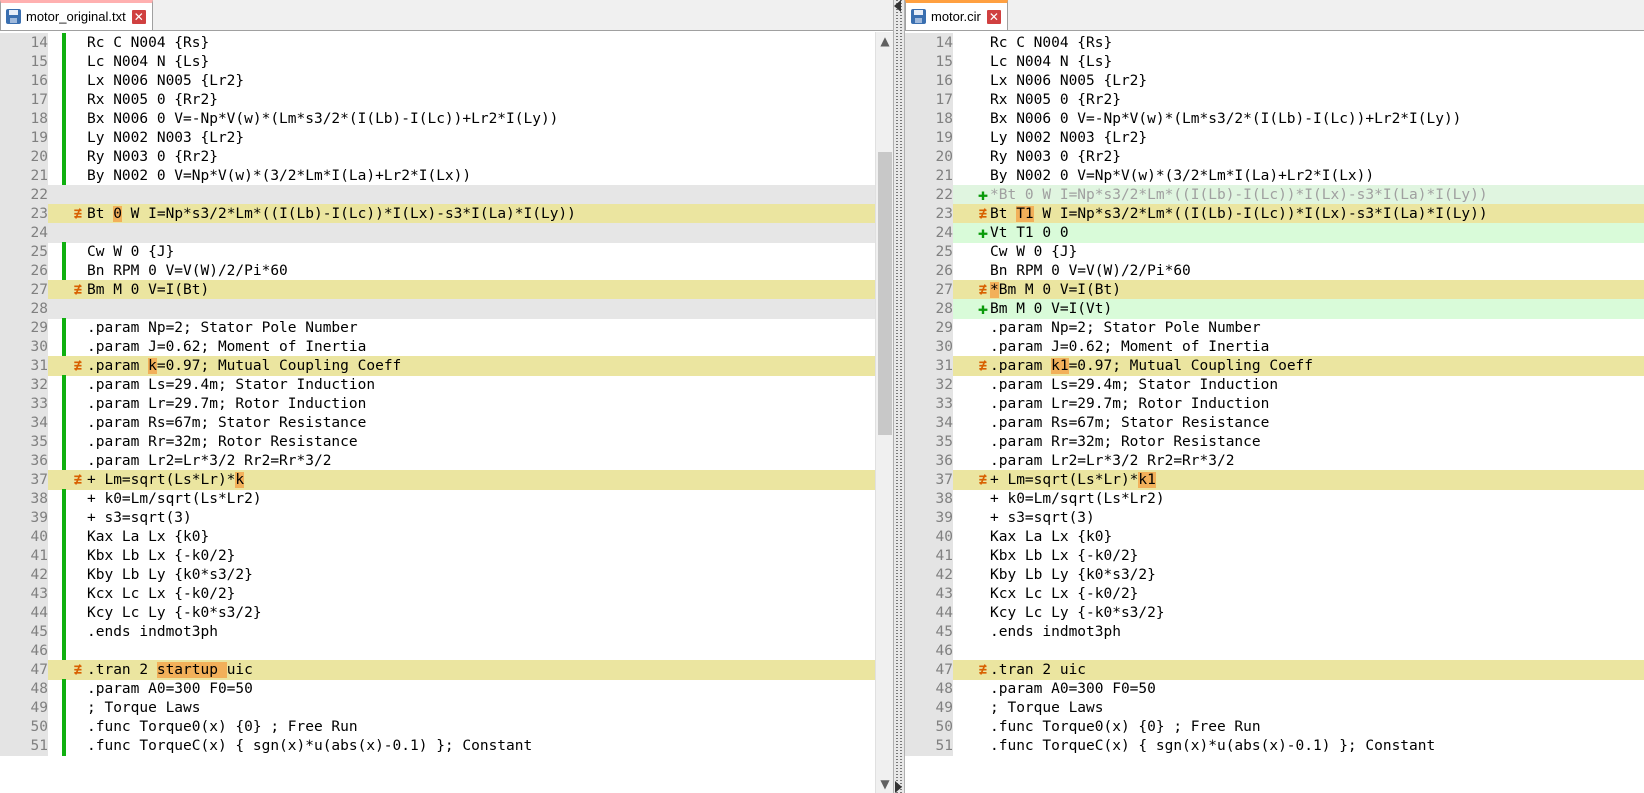  I want to click on splitter-right-arrow-icon, so click(898, 787).